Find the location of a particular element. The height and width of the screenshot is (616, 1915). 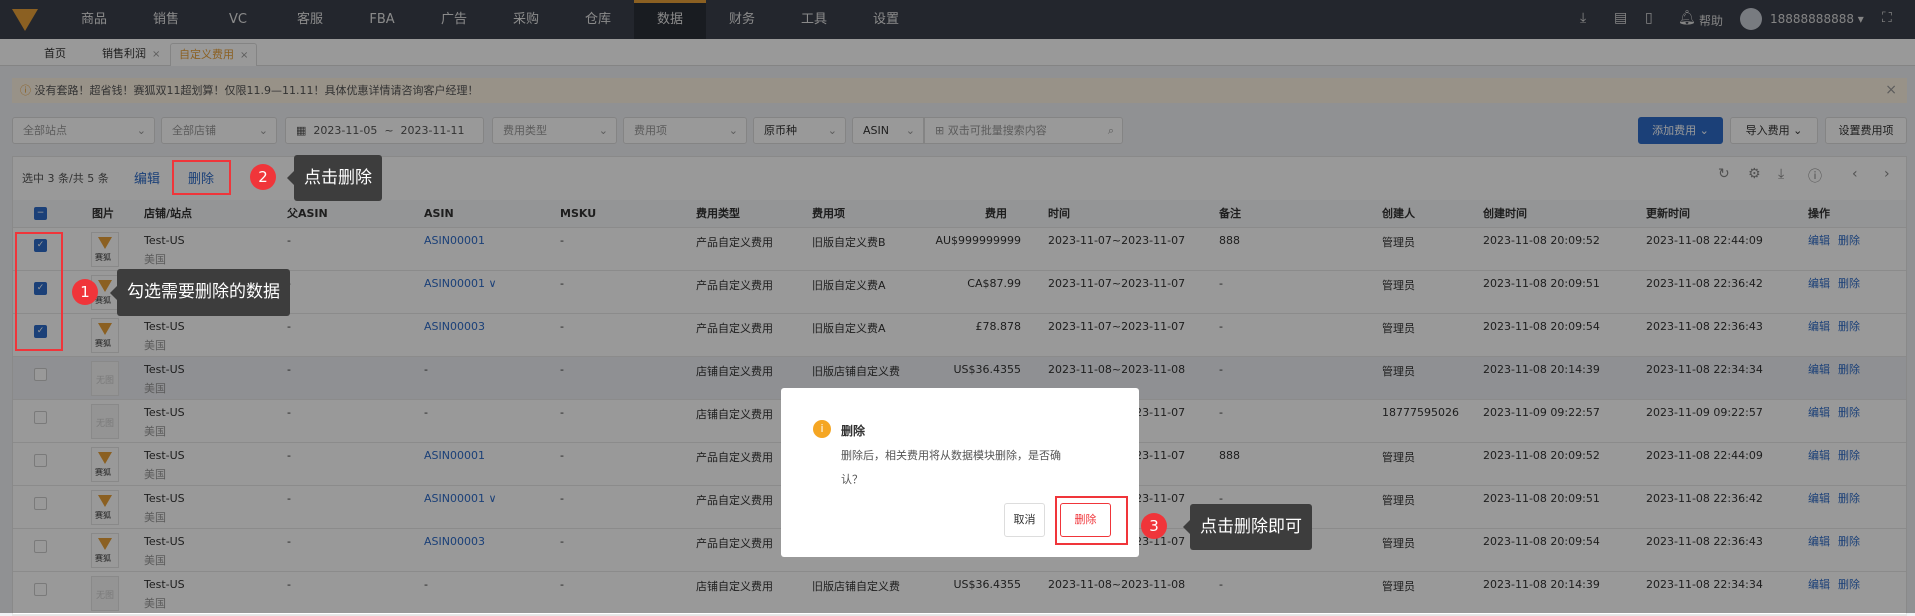

annotation-step-3: 3 is located at coordinates (1154, 526).